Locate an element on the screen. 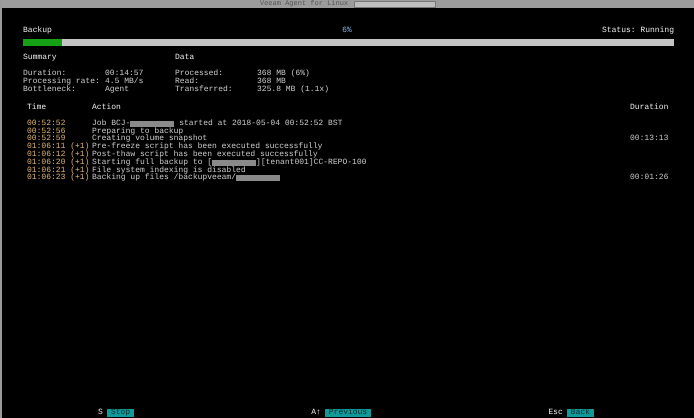 The image size is (694, 418). log-duration: 00:13:13 is located at coordinates (650, 139).